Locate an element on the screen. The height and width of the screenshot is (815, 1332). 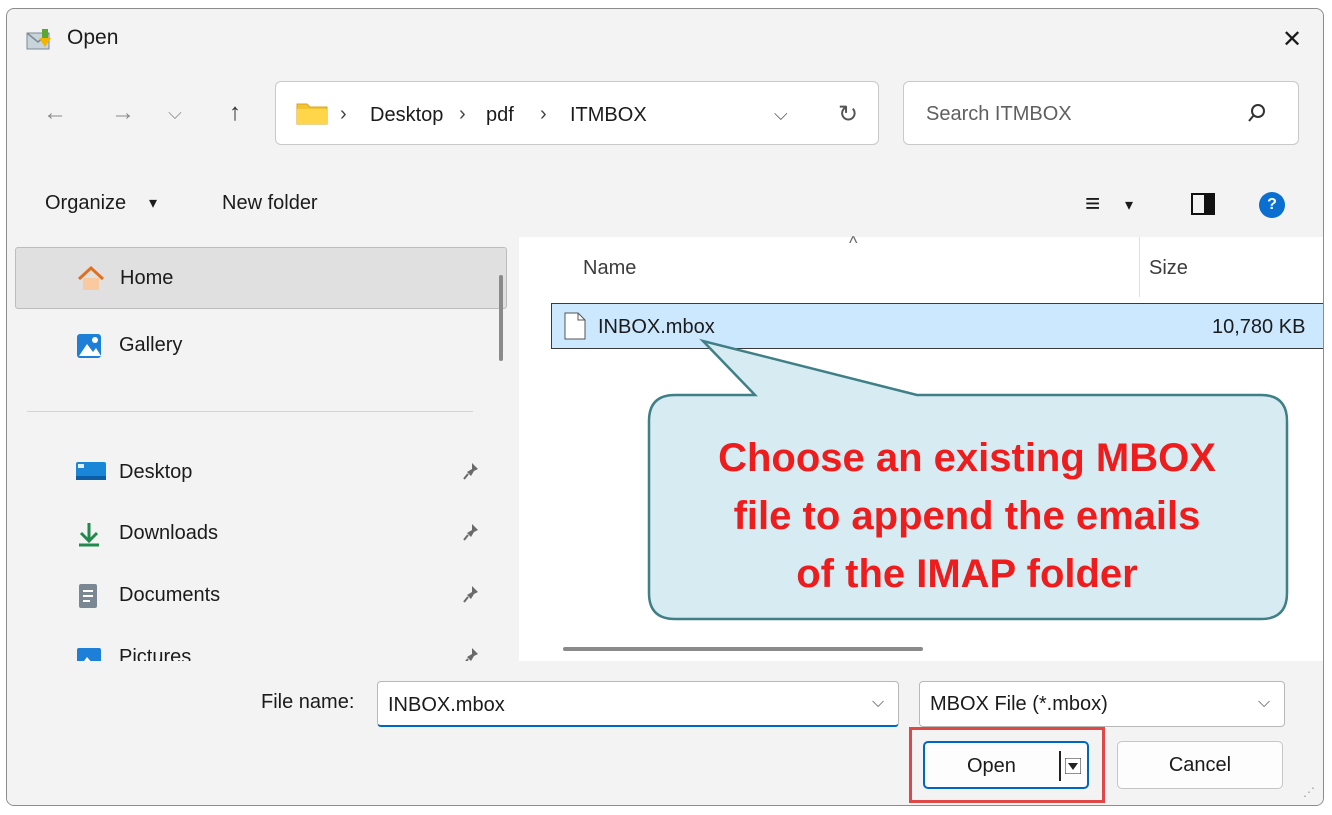
callout-line: of the IMAP folder is located at coordinates (967, 574).